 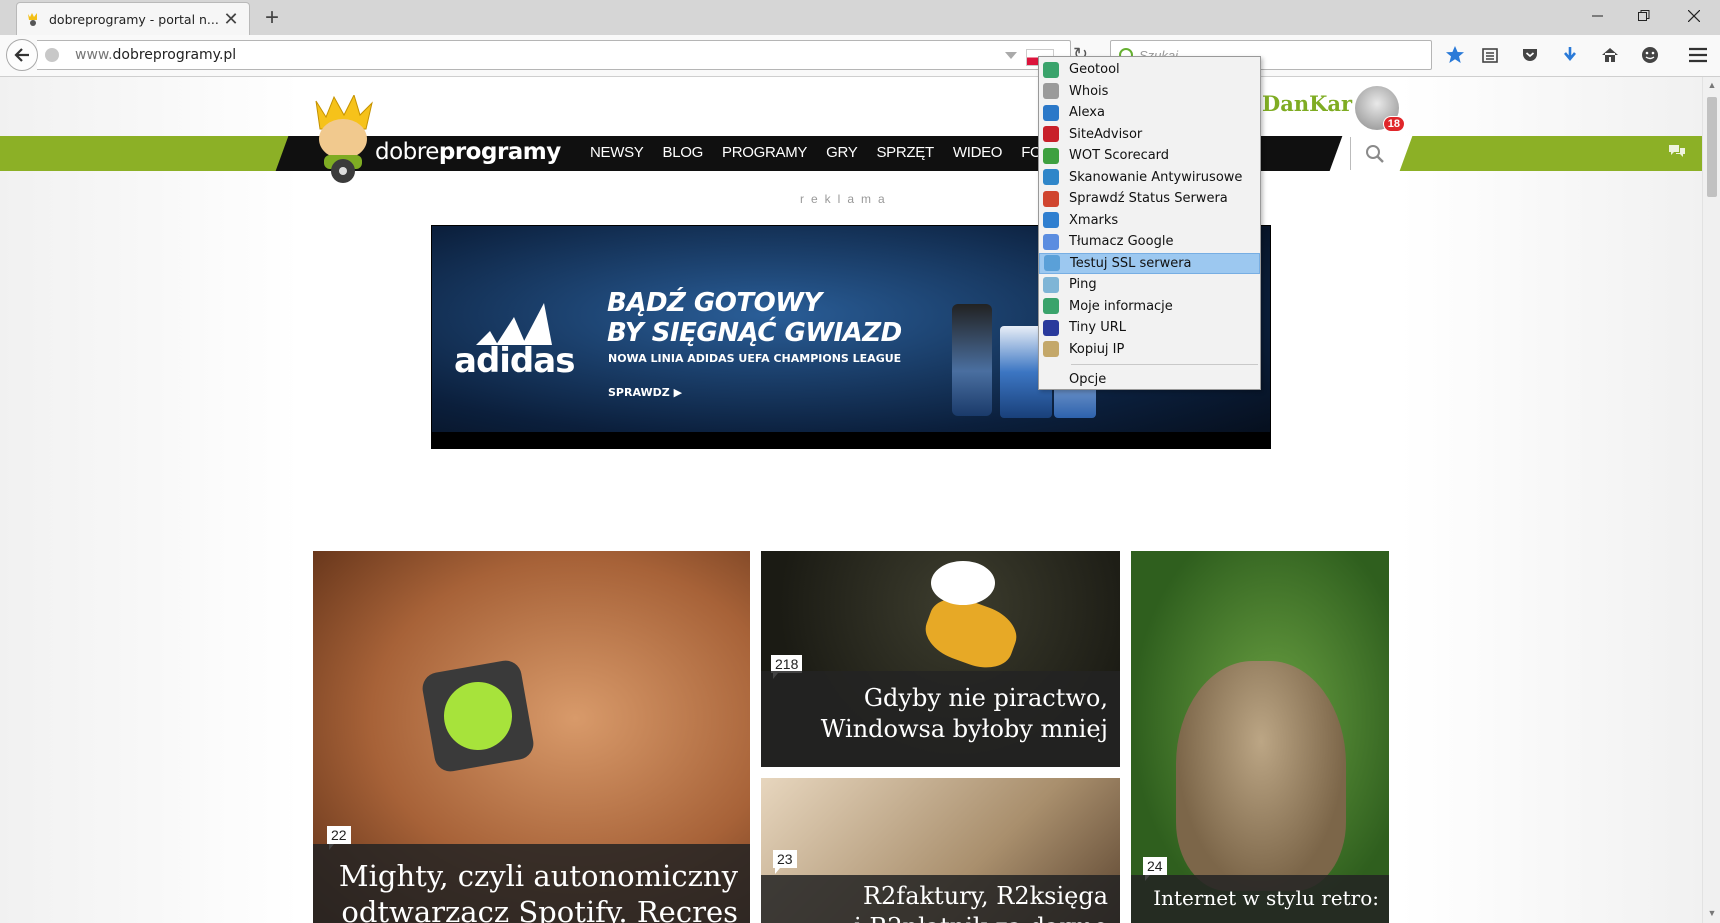 I want to click on minimize-icon, so click(x=1597, y=16).